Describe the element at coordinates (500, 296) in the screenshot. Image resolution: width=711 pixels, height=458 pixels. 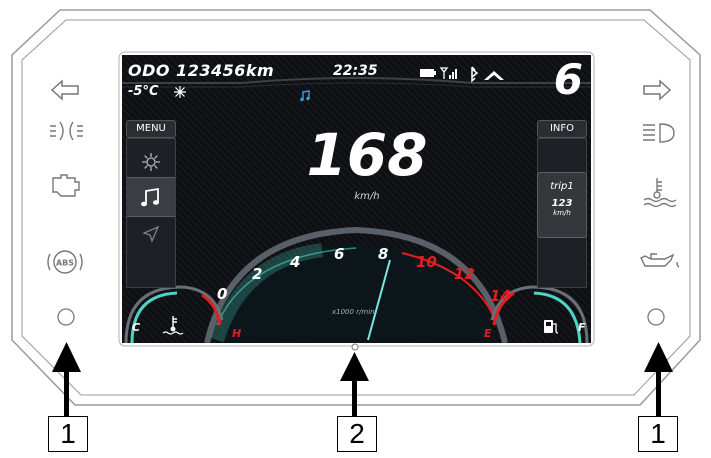
I see `rpm-tick-14: 14` at that location.